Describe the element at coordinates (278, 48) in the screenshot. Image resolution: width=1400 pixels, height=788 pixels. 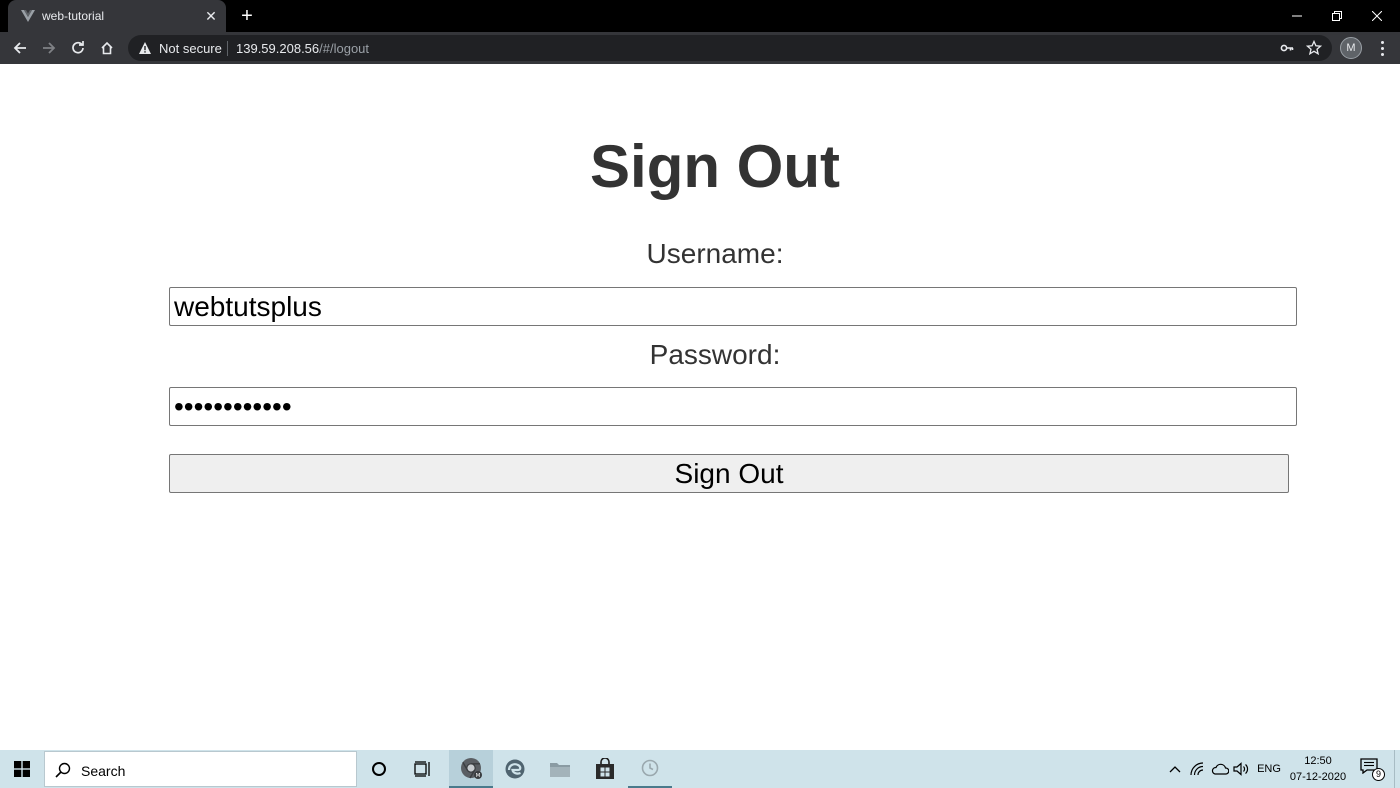
I see `url-host: 139.59.208.56` at that location.